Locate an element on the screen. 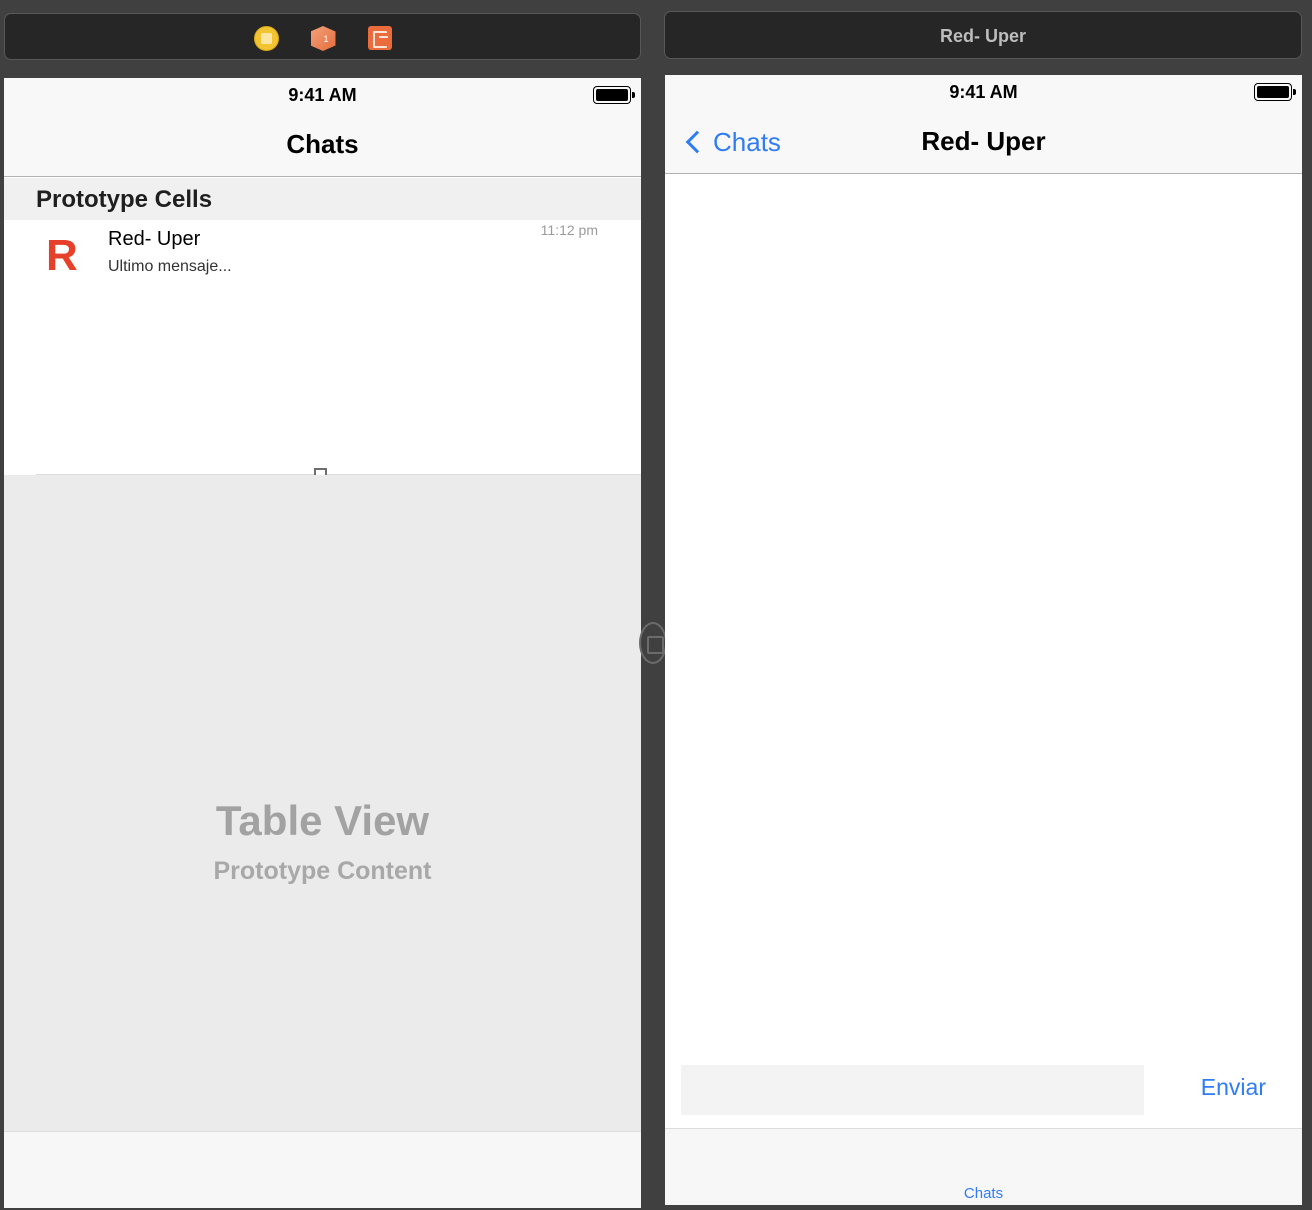 The width and height of the screenshot is (1312, 1210). scene-dock-chat: Red- Uper is located at coordinates (983, 35).